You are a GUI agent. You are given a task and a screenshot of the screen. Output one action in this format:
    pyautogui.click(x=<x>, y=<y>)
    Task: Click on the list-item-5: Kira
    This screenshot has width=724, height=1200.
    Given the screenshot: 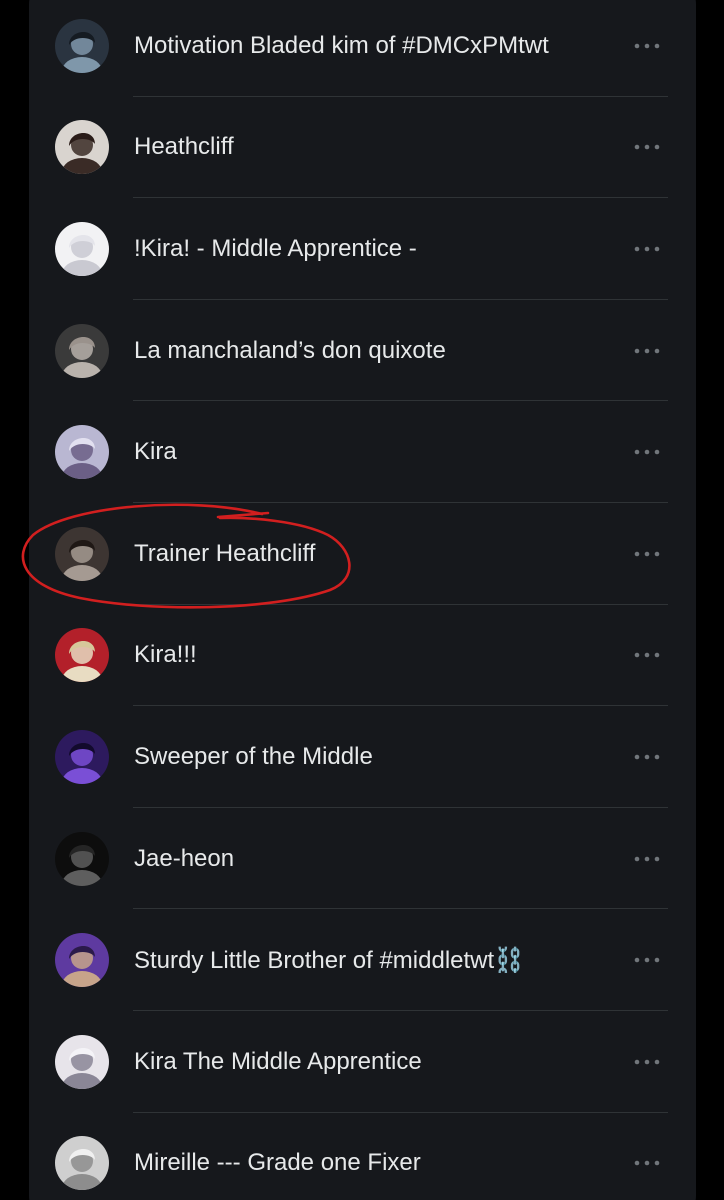 What is the action you would take?
    pyautogui.click(x=362, y=452)
    